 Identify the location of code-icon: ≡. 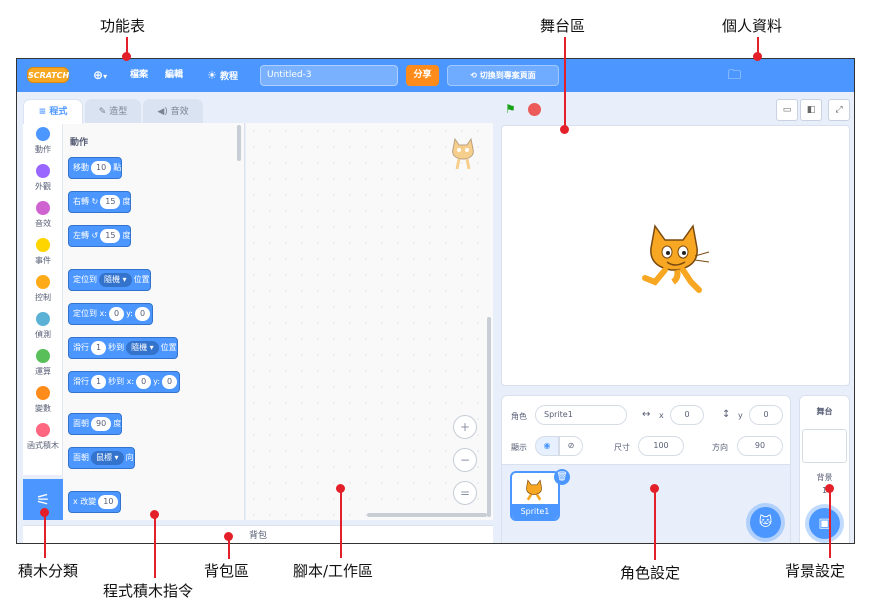
(42, 112).